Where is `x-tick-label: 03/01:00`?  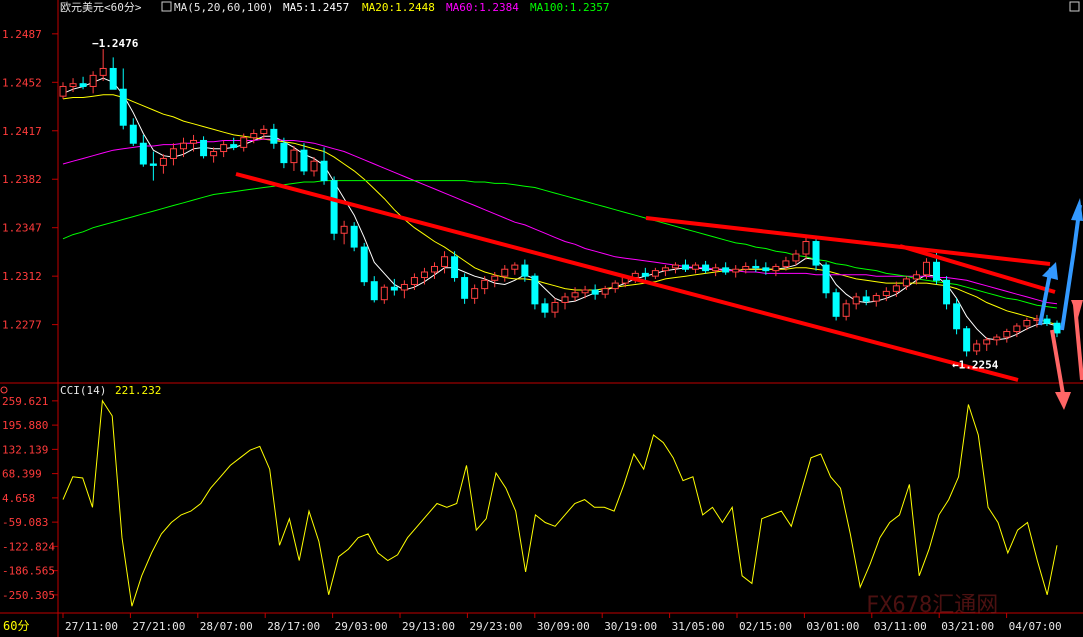 x-tick-label: 03/01:00 is located at coordinates (832, 626).